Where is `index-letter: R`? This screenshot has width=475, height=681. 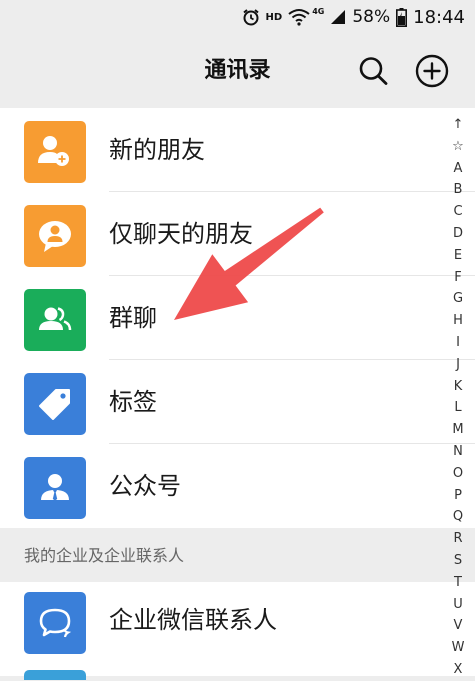
index-letter: R is located at coordinates (458, 539).